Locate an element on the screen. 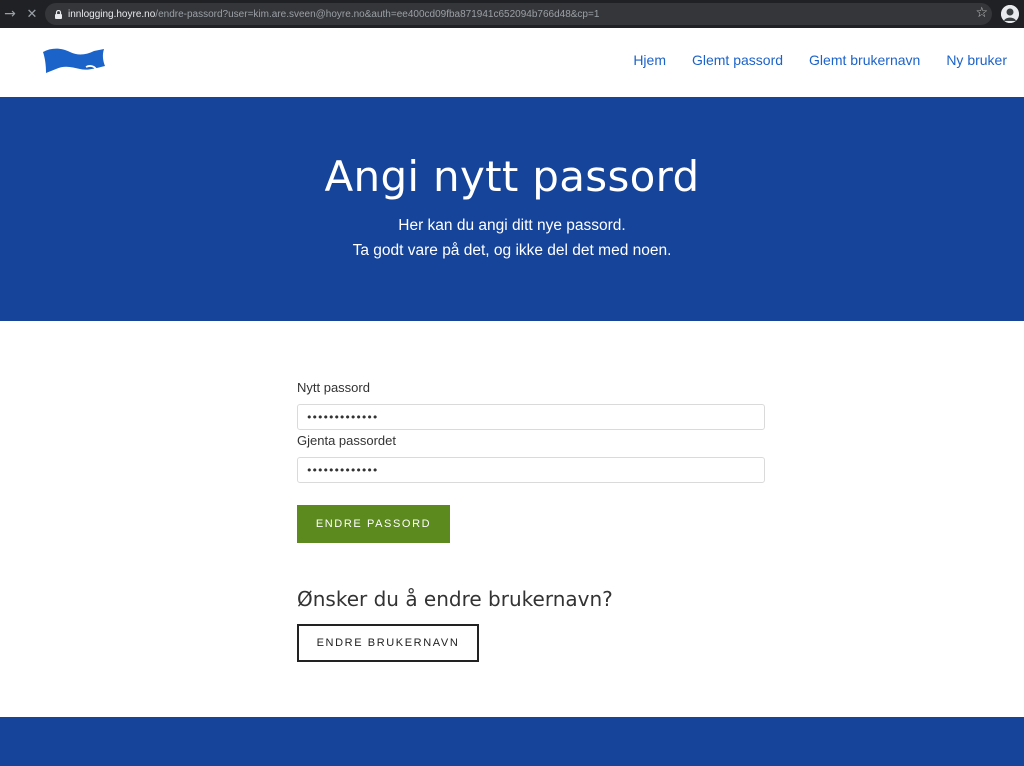 The height and width of the screenshot is (766, 1024). nav-link-glemt-brukernavn: Glemt brukernavn is located at coordinates (864, 60).